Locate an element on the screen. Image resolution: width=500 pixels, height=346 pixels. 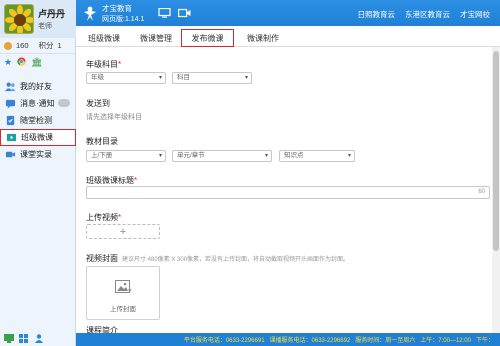
form-scrollbar is located at coordinates (496, 190).